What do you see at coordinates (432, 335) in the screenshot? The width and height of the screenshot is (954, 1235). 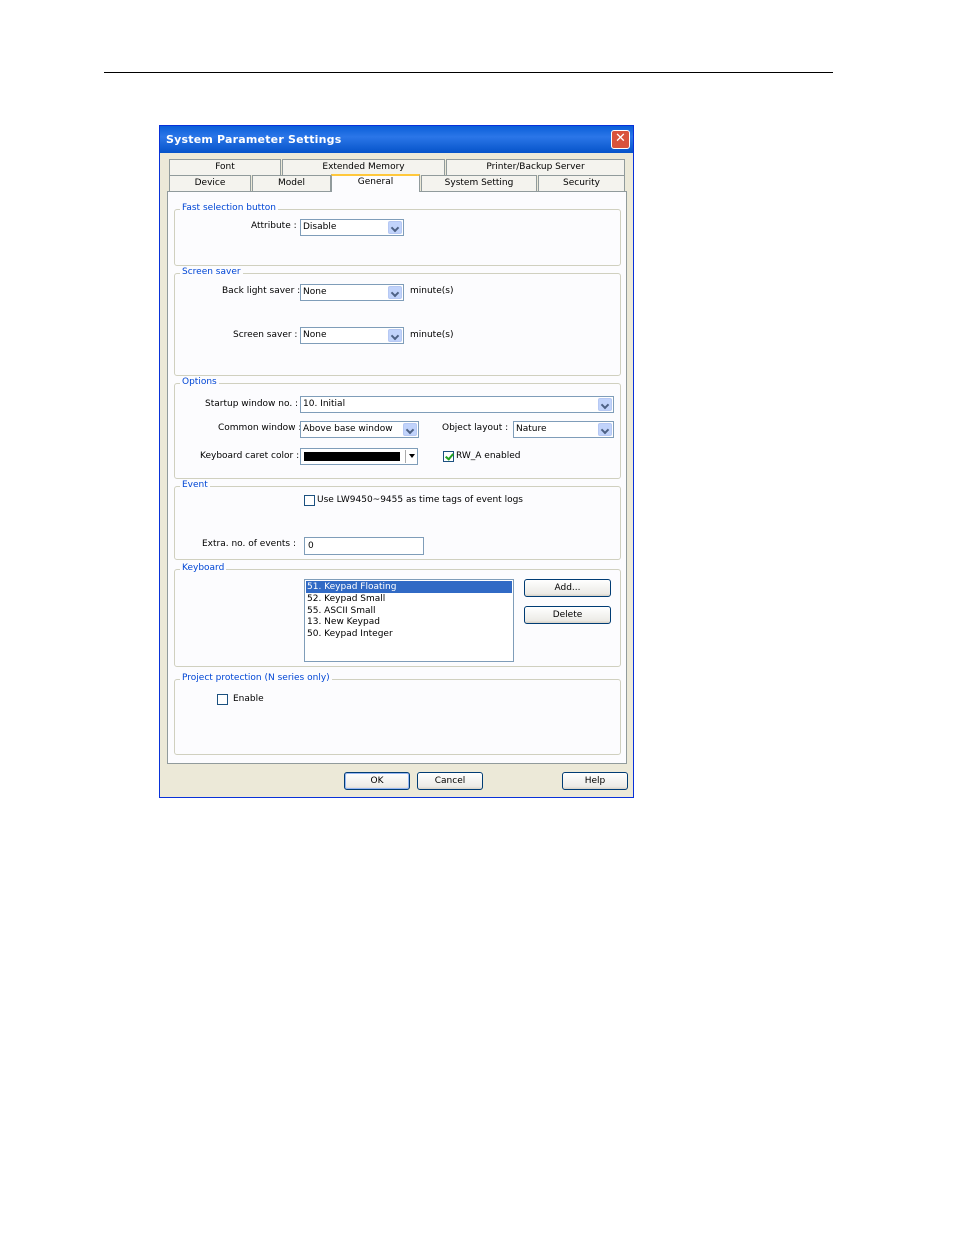 I see `screen-saver-unit: minute(s)` at bounding box center [432, 335].